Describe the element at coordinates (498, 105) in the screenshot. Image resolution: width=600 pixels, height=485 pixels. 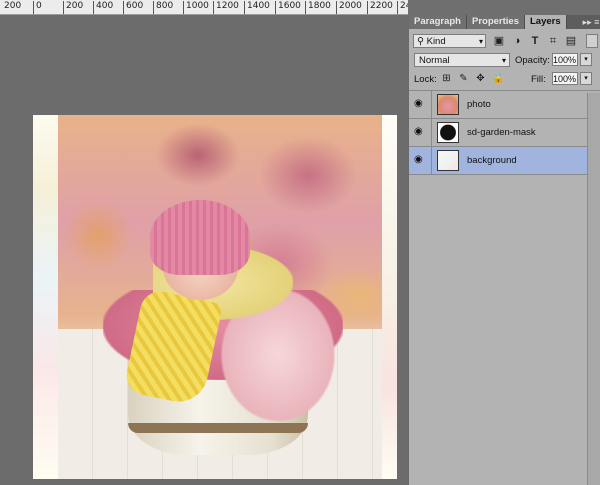
I see `layer-row-photo: ◉ photo` at that location.